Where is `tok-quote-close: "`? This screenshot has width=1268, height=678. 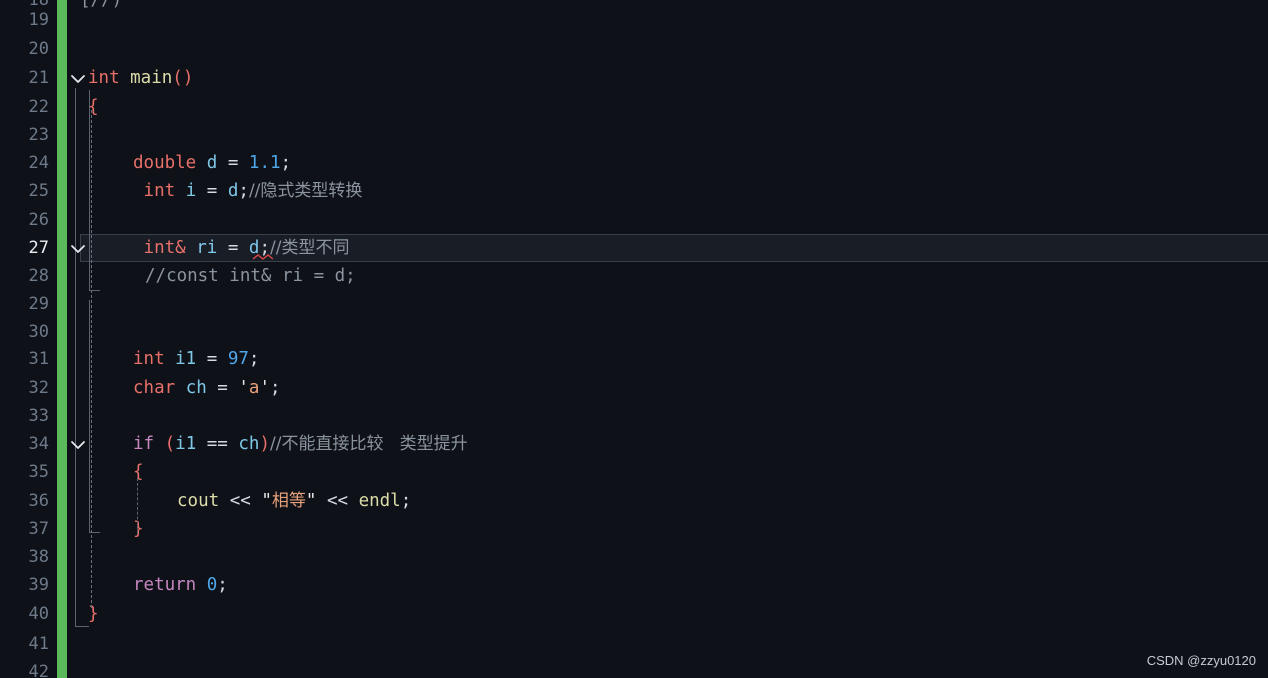
tok-quote-close: " is located at coordinates (311, 501).